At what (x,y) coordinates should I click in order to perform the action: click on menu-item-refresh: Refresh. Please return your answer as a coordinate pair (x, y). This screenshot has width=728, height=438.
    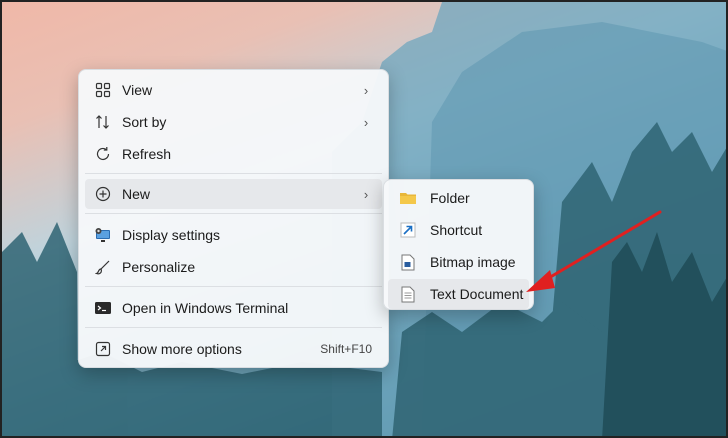
    Looking at the image, I should click on (233, 154).